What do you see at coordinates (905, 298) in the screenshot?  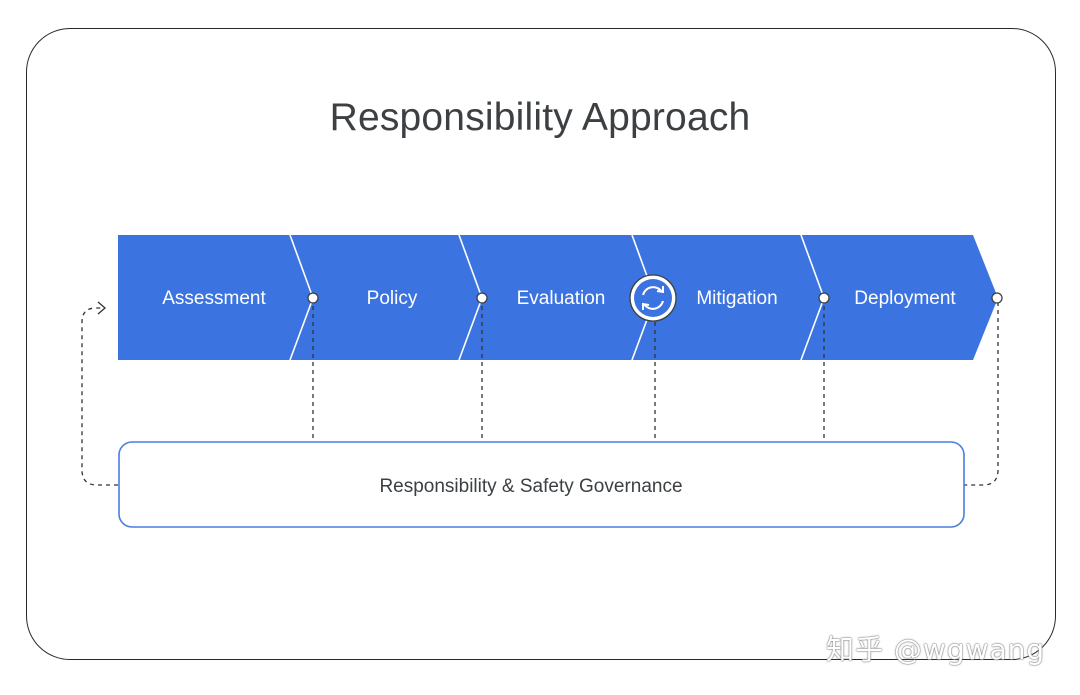 I see `stage-label-deployment: Deployment` at bounding box center [905, 298].